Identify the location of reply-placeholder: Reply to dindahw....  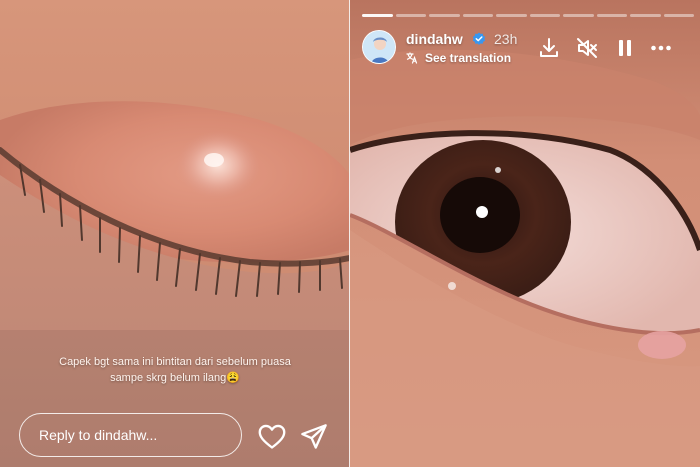
(98, 435).